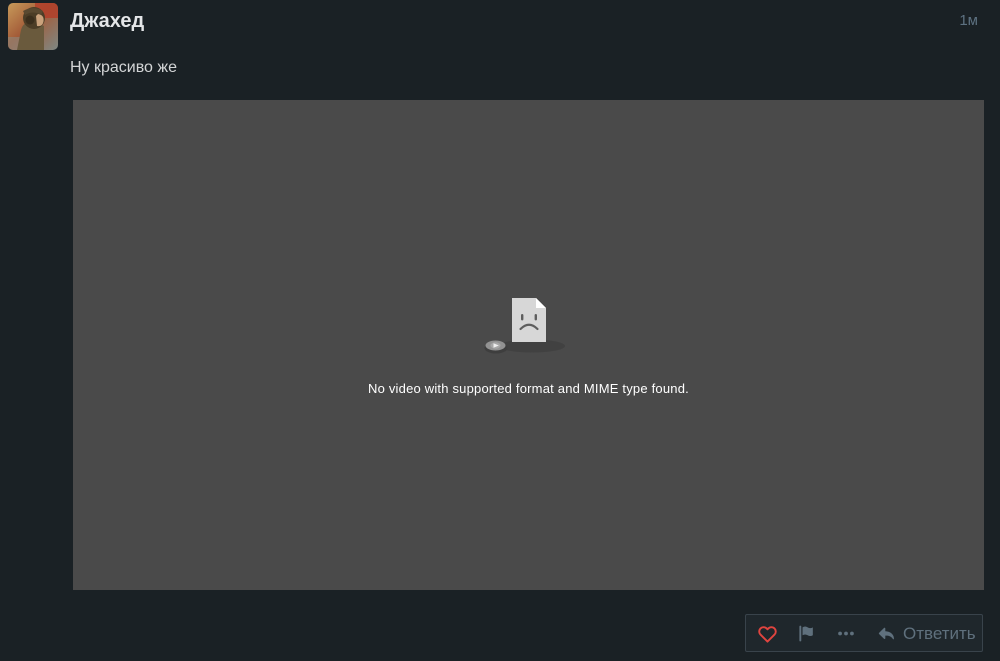 The width and height of the screenshot is (1000, 661). I want to click on post-action-bar: Ответить, so click(864, 633).